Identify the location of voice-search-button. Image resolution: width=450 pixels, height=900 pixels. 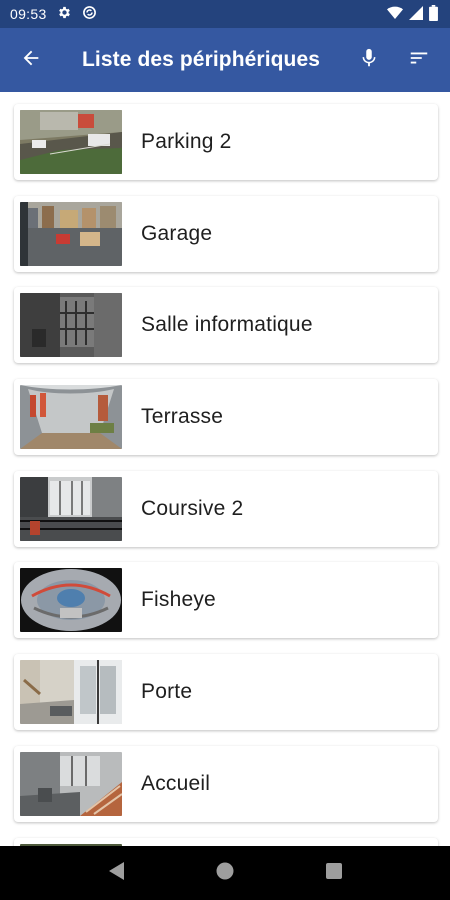
(369, 60).